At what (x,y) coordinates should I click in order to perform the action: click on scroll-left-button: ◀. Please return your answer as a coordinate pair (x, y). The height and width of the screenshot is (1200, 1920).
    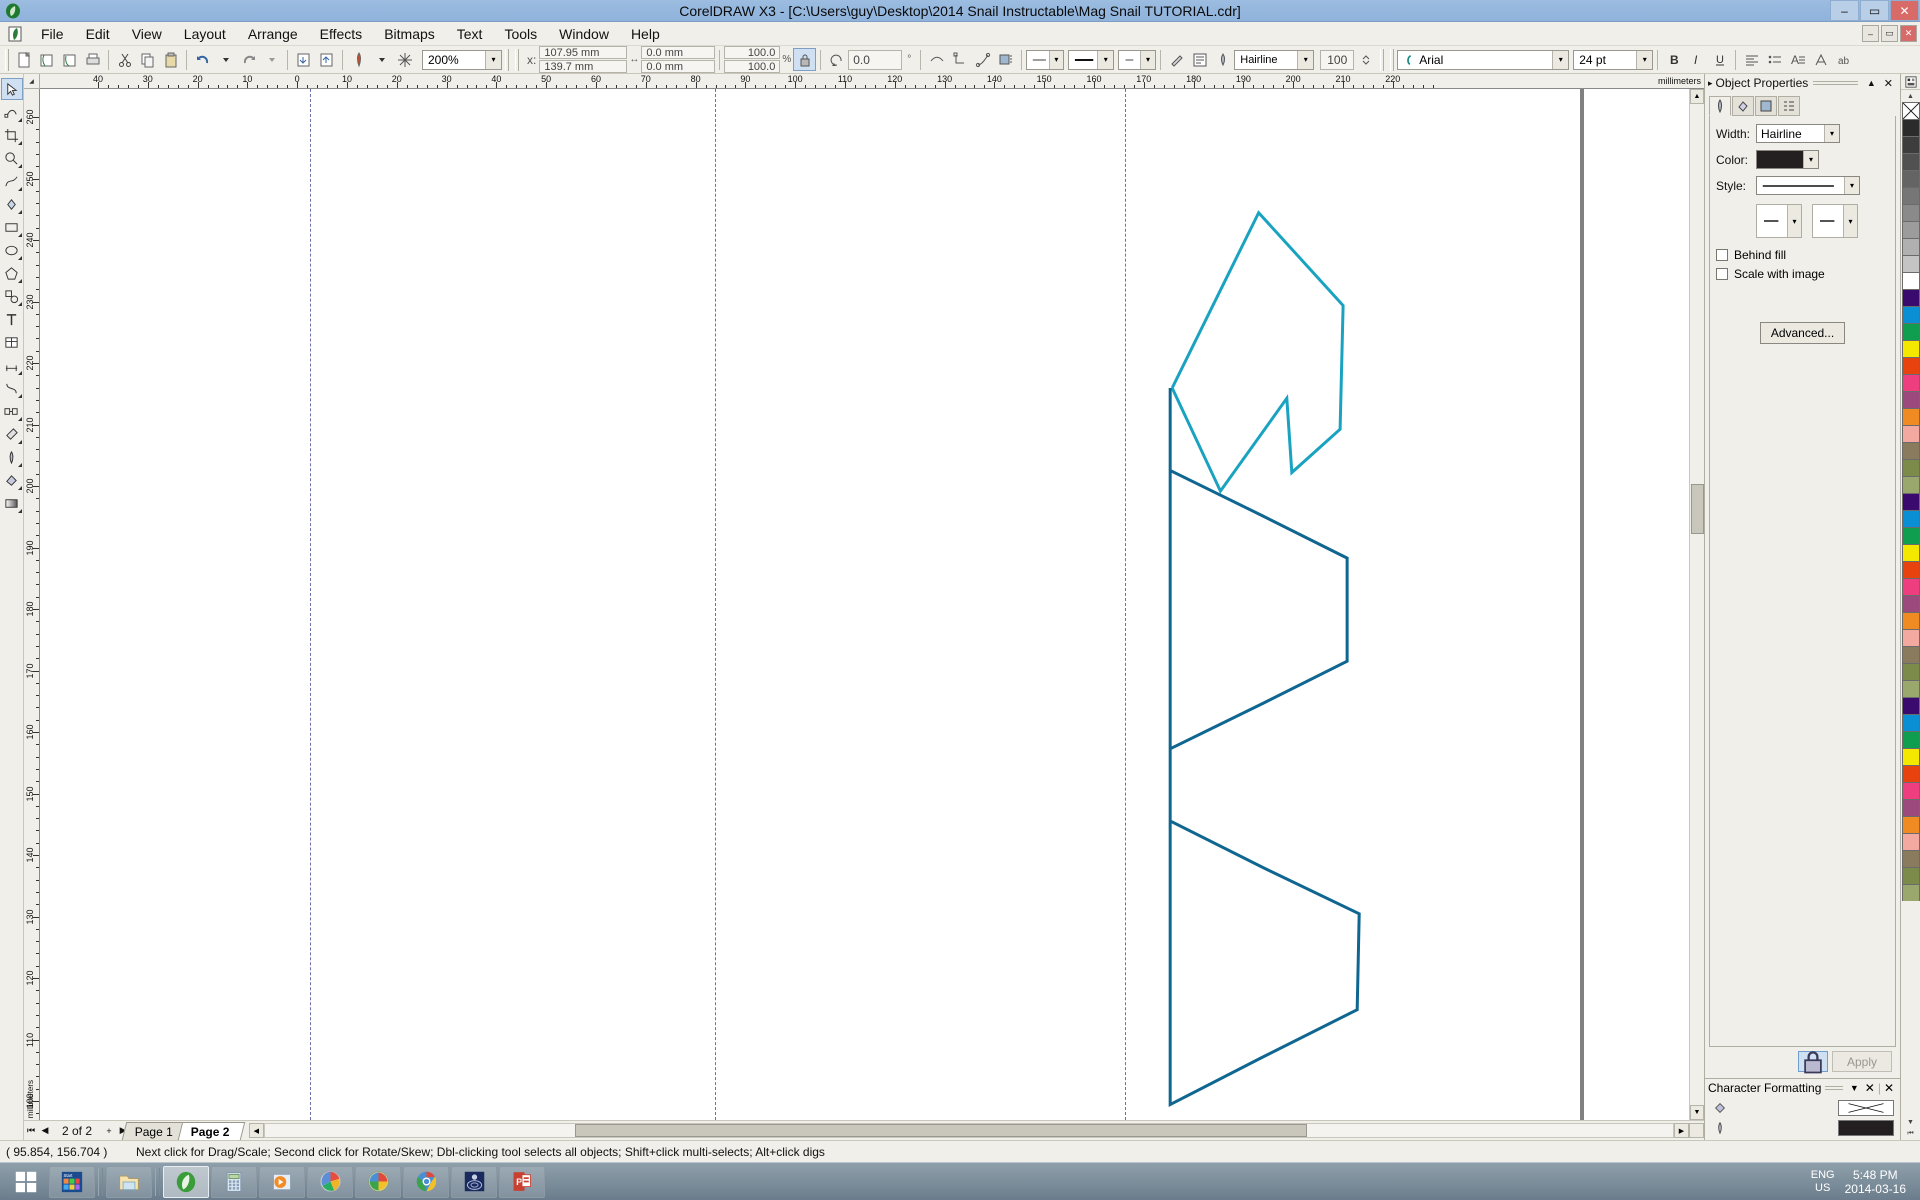
    Looking at the image, I should click on (256, 1130).